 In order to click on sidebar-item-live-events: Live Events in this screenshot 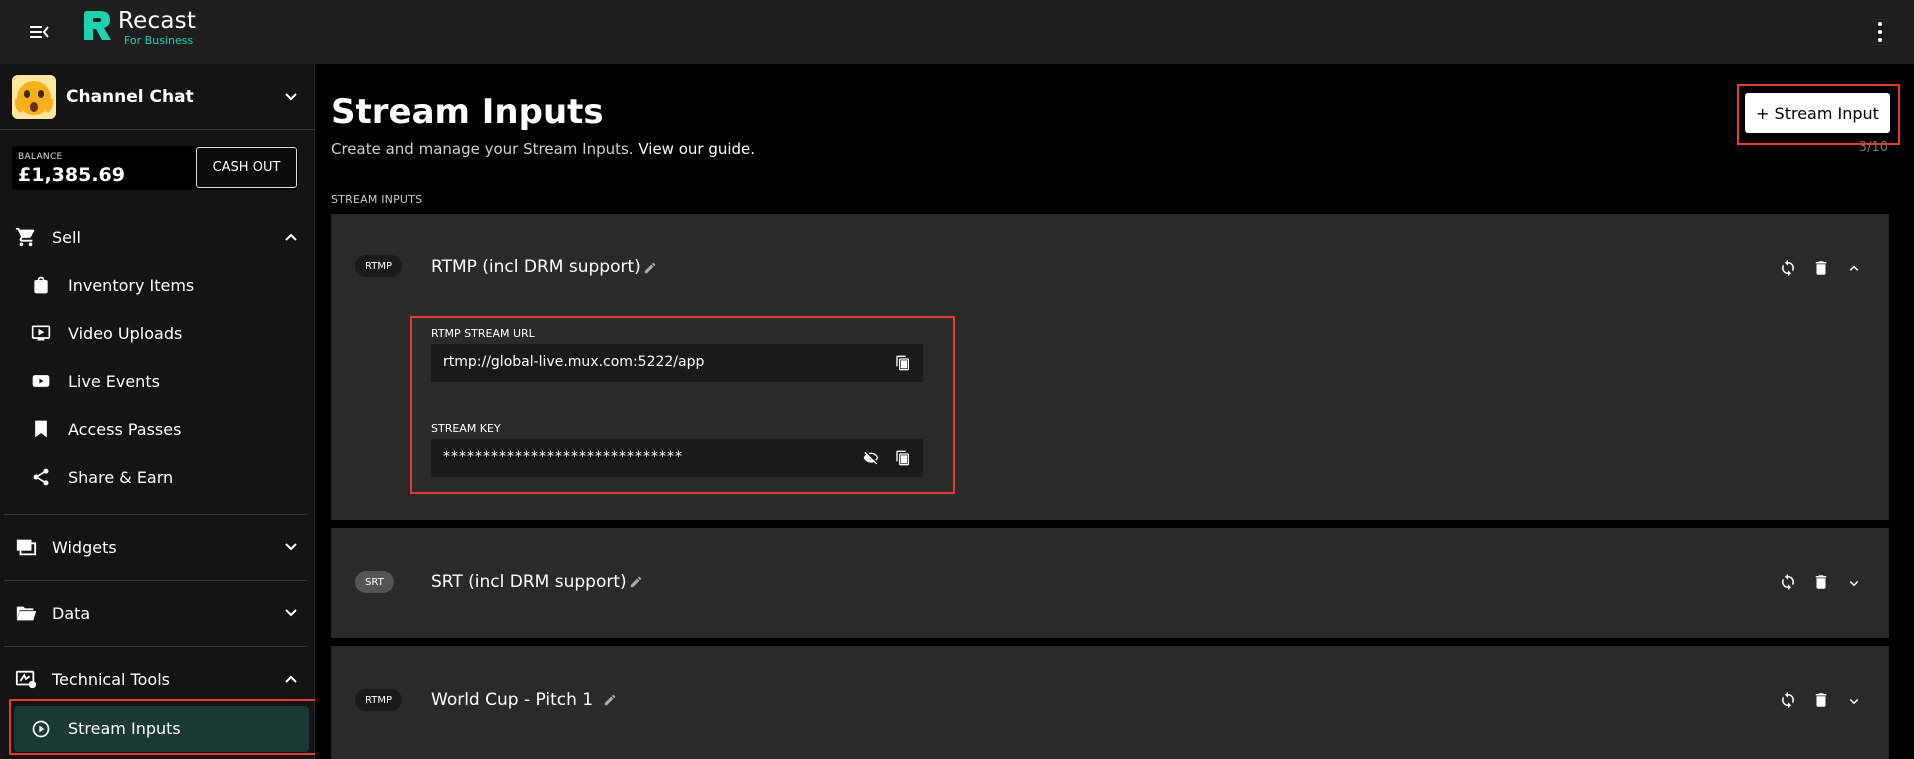, I will do `click(157, 381)`.